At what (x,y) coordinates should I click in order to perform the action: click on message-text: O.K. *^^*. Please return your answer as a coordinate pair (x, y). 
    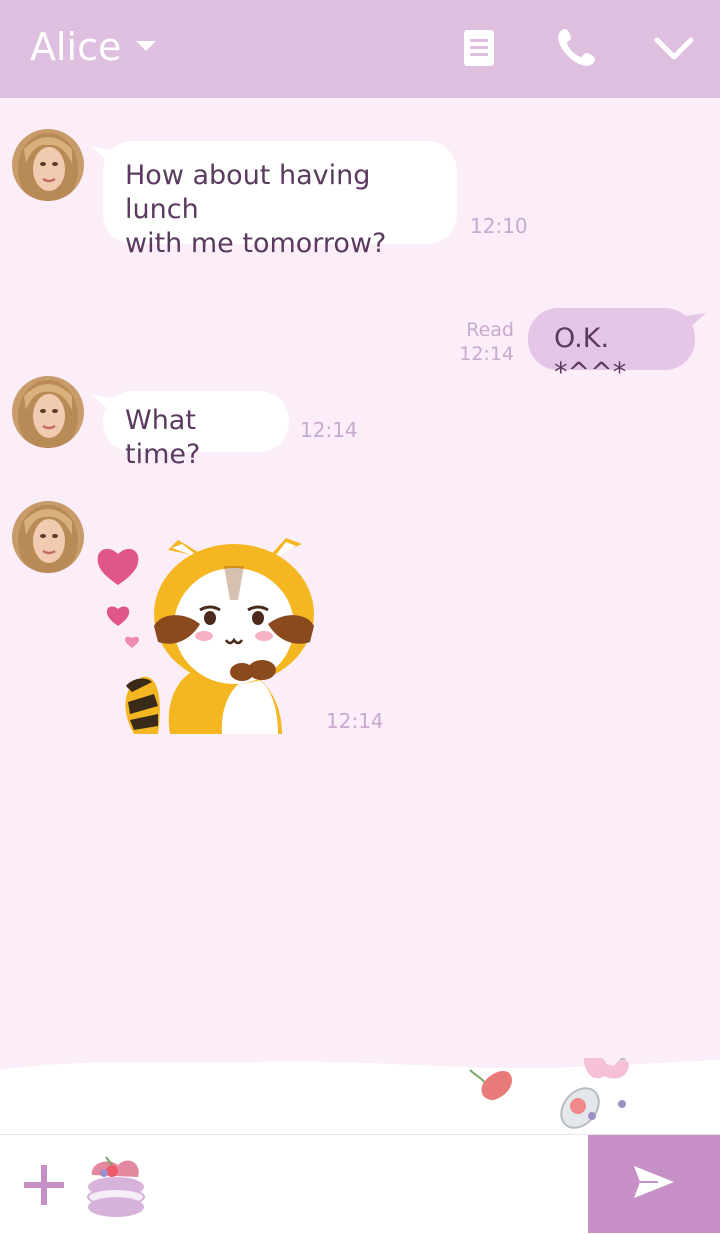
    Looking at the image, I should click on (590, 355).